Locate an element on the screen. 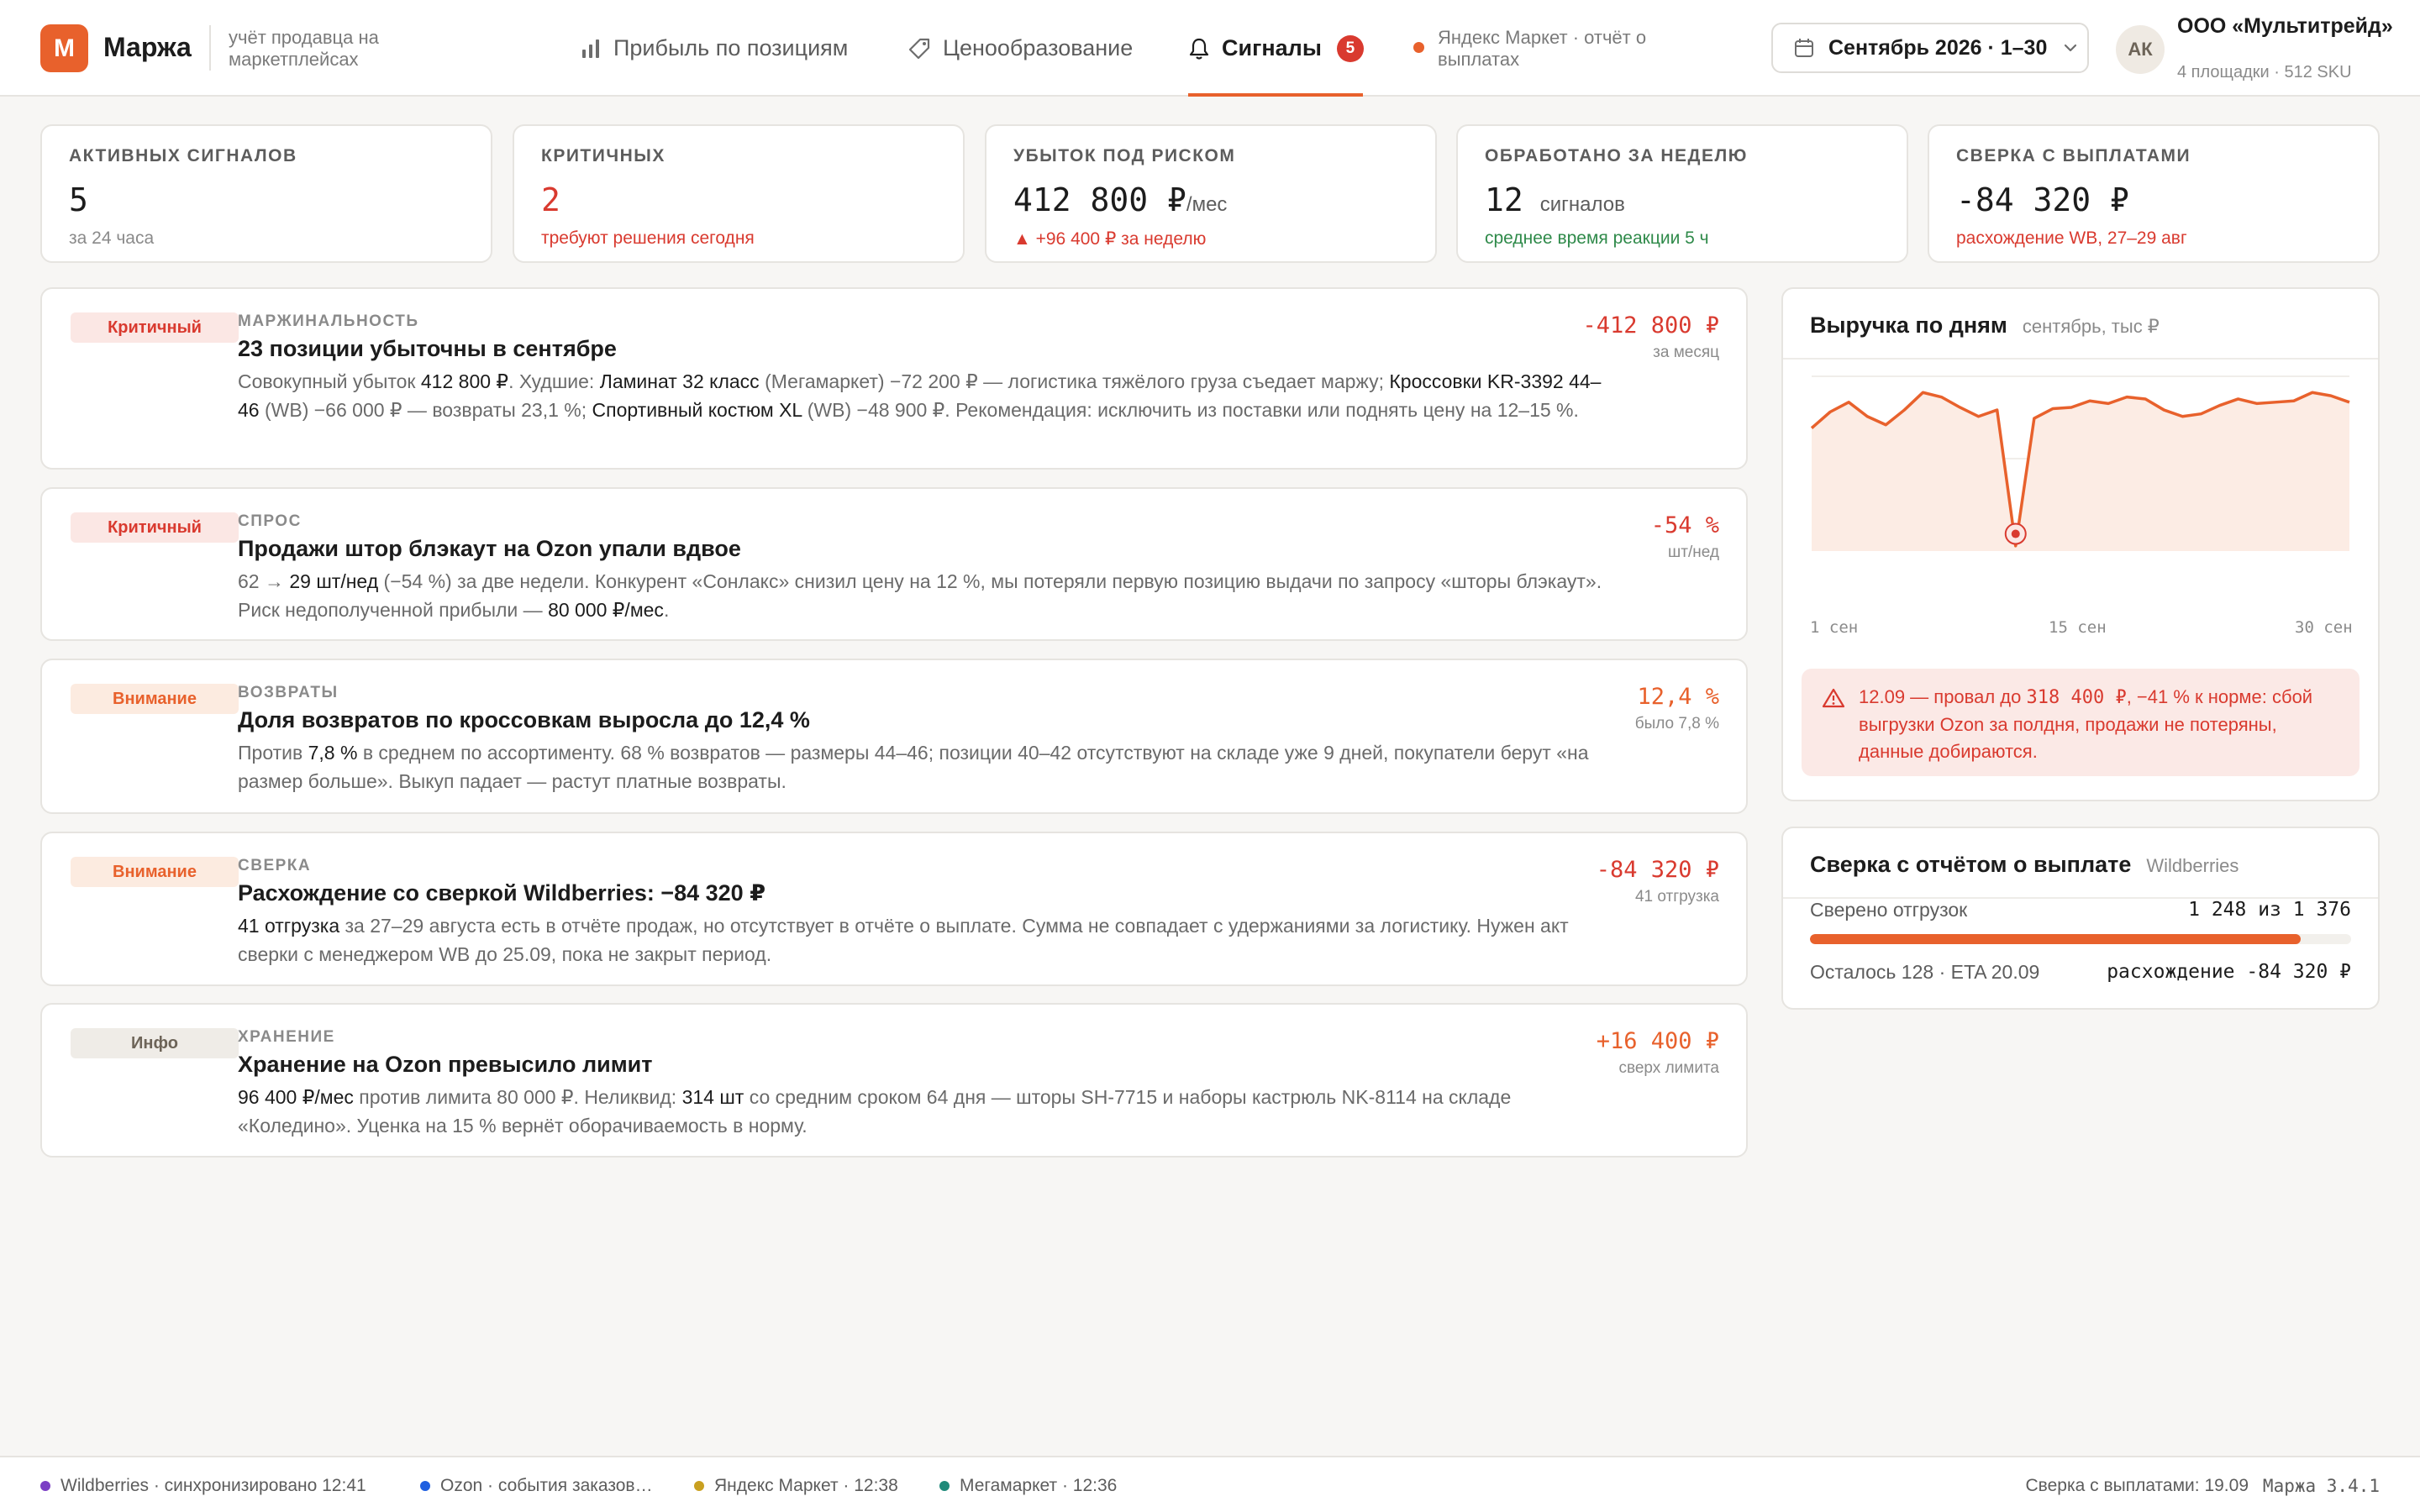 This screenshot has width=2420, height=1512. tab-profit-label: Прибыль по позициям is located at coordinates (731, 47).